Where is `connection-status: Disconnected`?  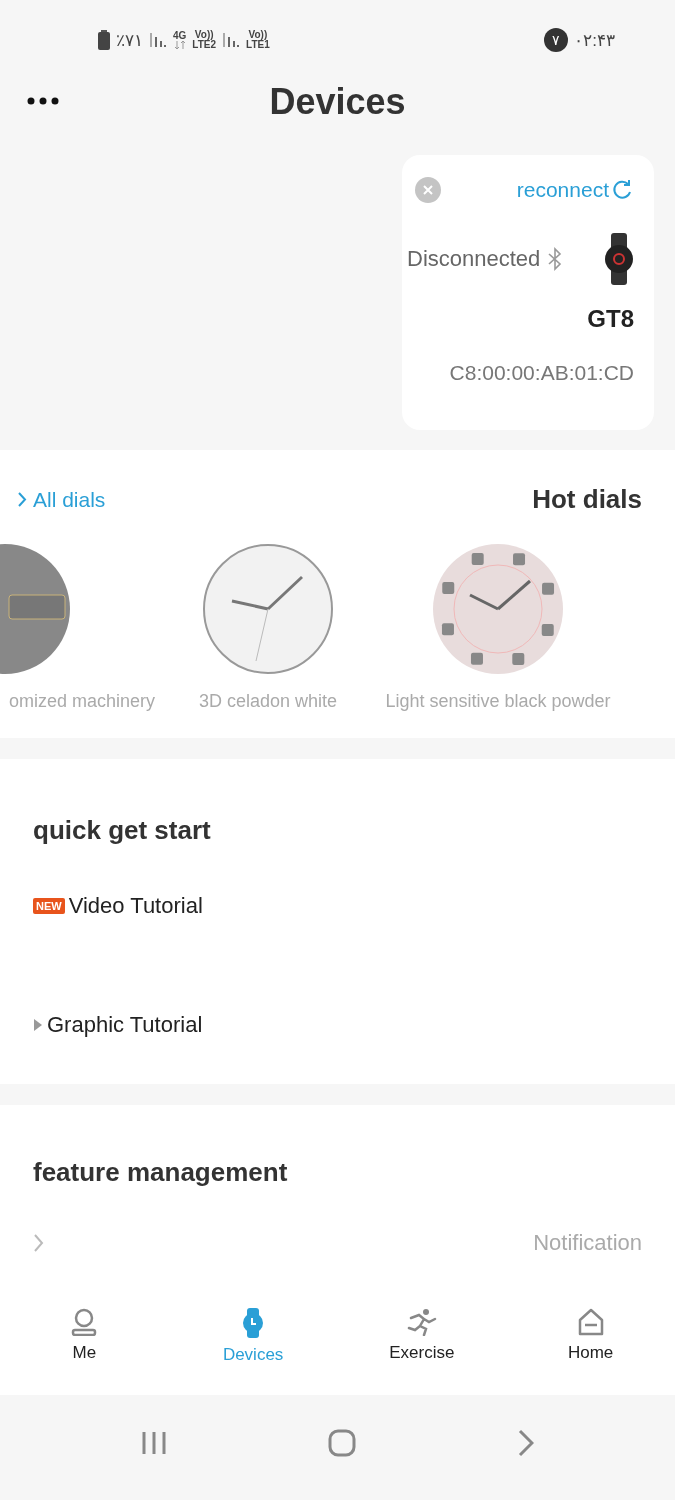
connection-status: Disconnected is located at coordinates (474, 259).